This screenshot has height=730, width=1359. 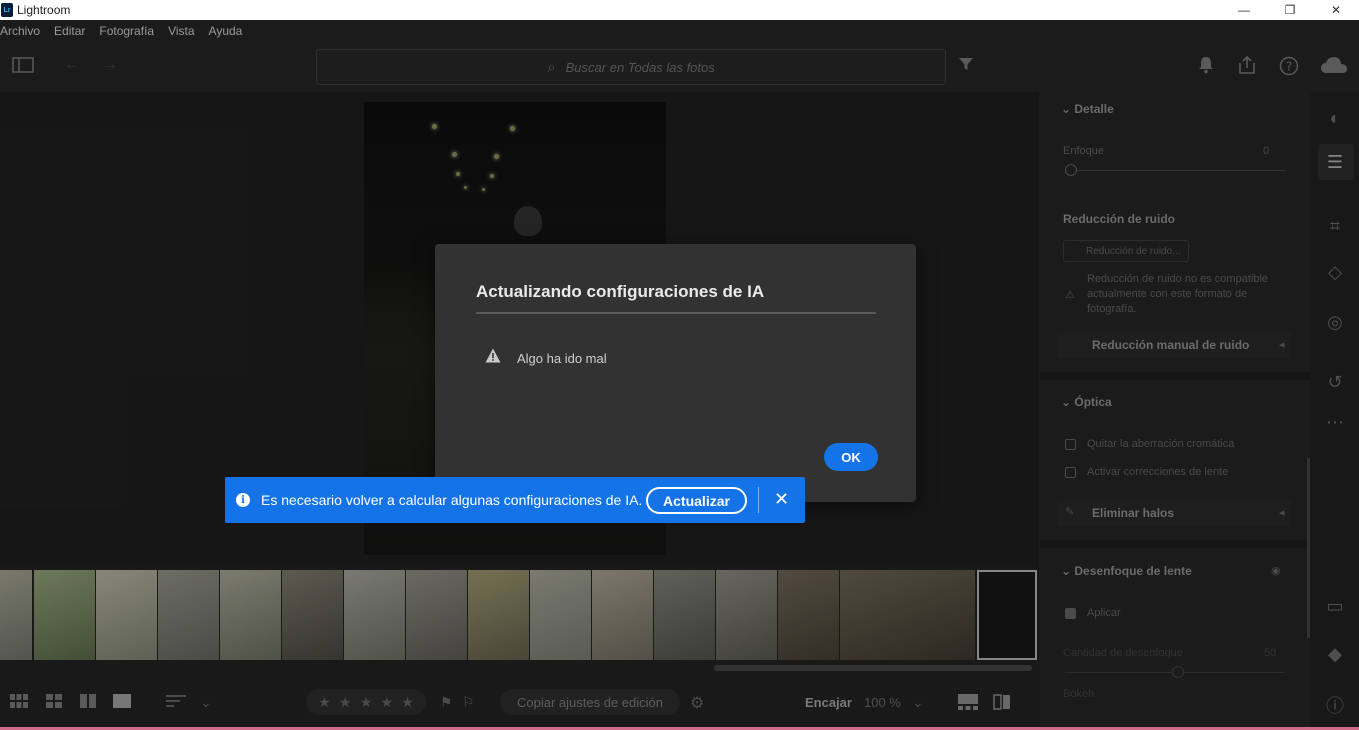 I want to click on sharpen-slider-thumb, so click(x=1071, y=170).